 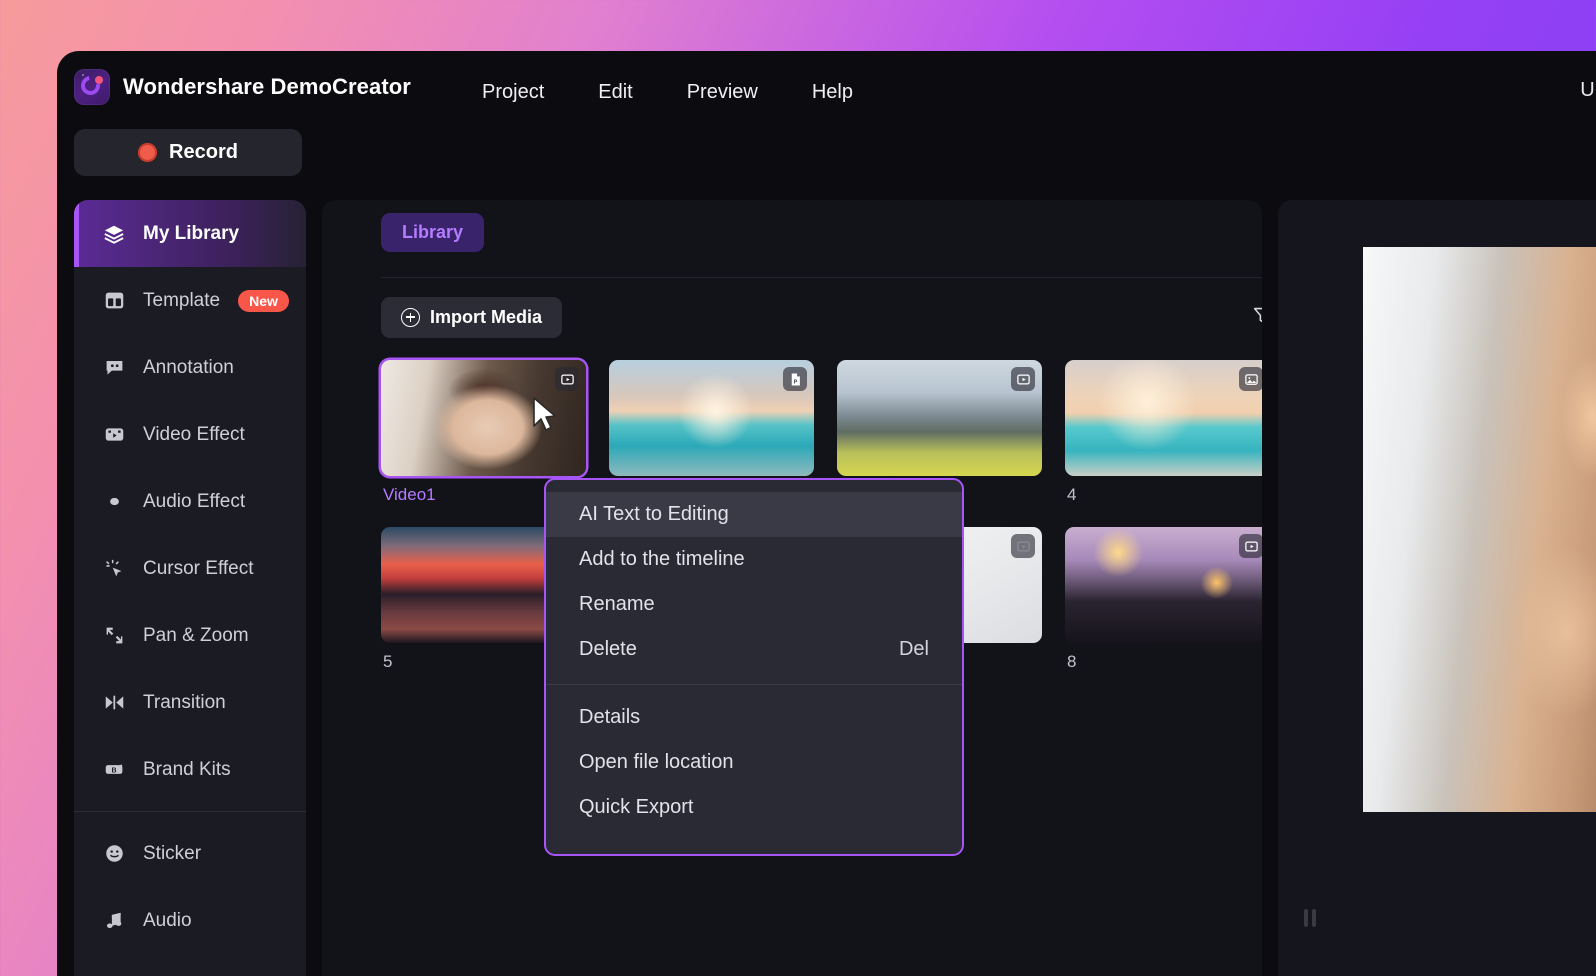 I want to click on context-menu-item-label: Rename, so click(x=617, y=604).